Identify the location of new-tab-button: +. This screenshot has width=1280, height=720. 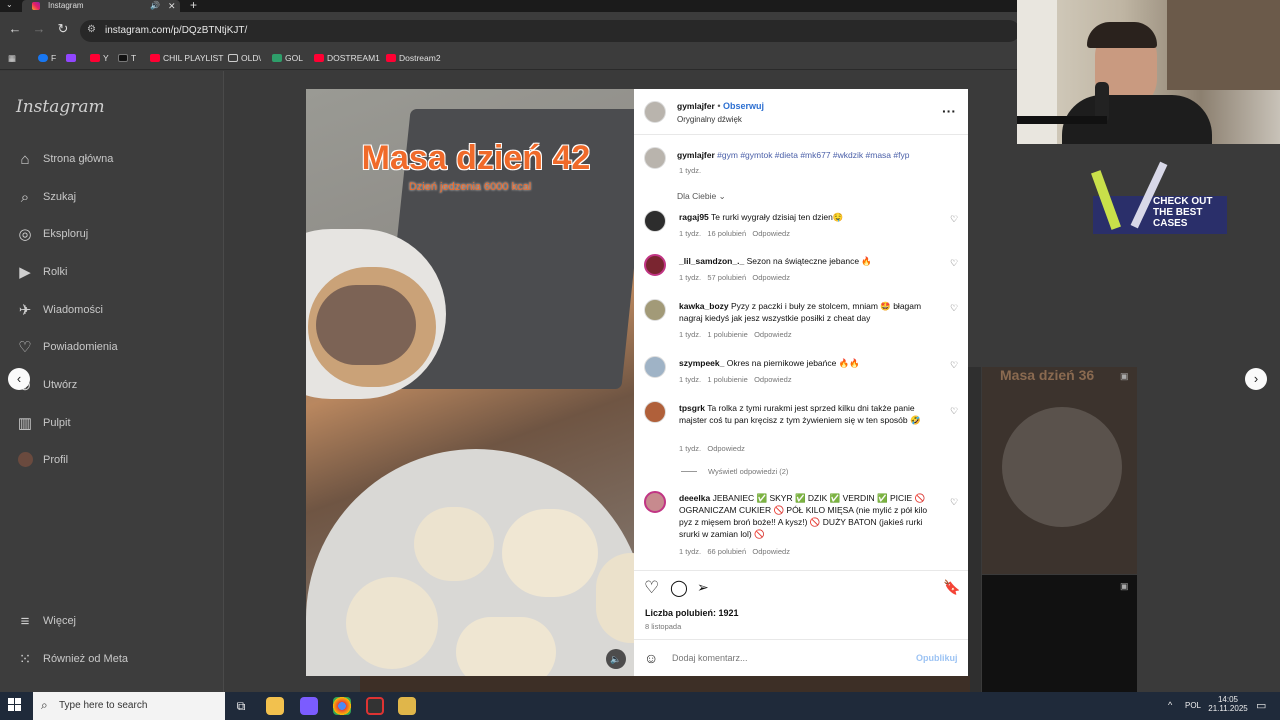
(193, 6).